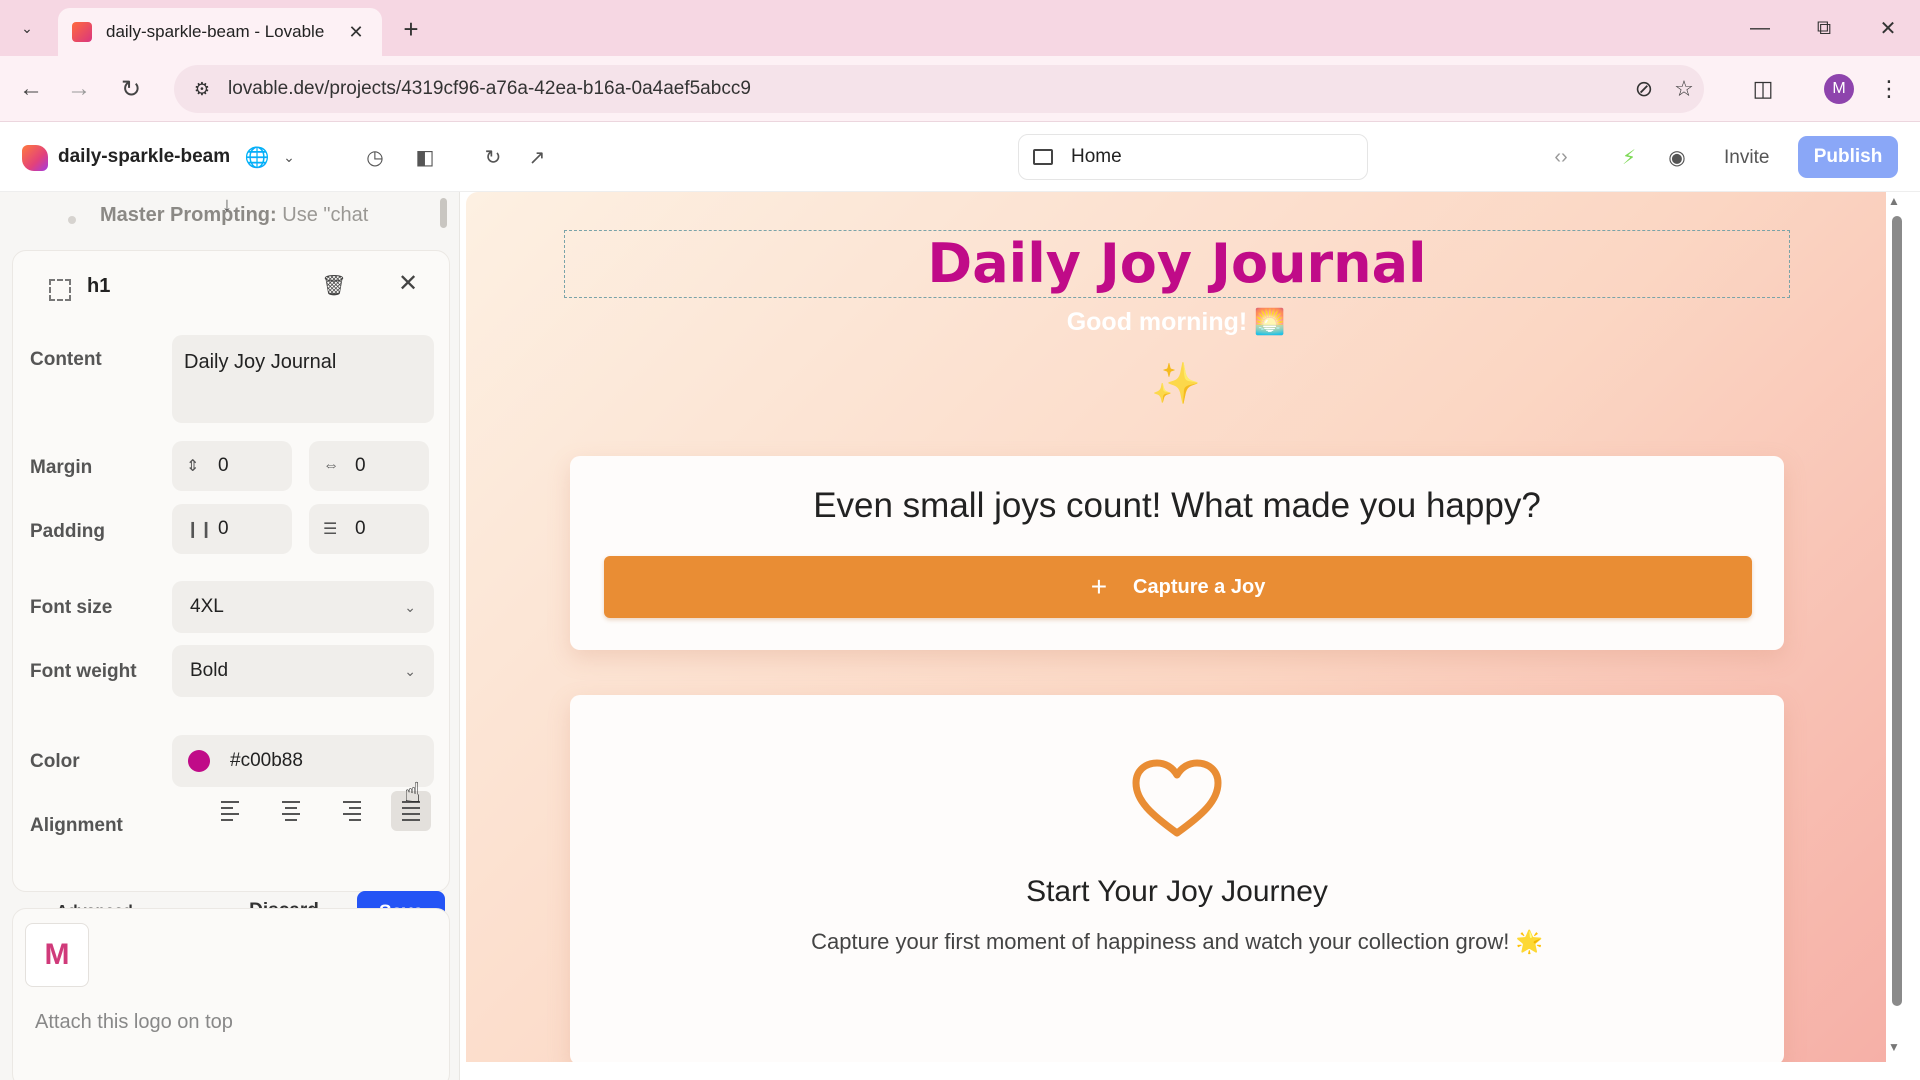  Describe the element at coordinates (1043, 157) in the screenshot. I see `monitor-icon` at that location.